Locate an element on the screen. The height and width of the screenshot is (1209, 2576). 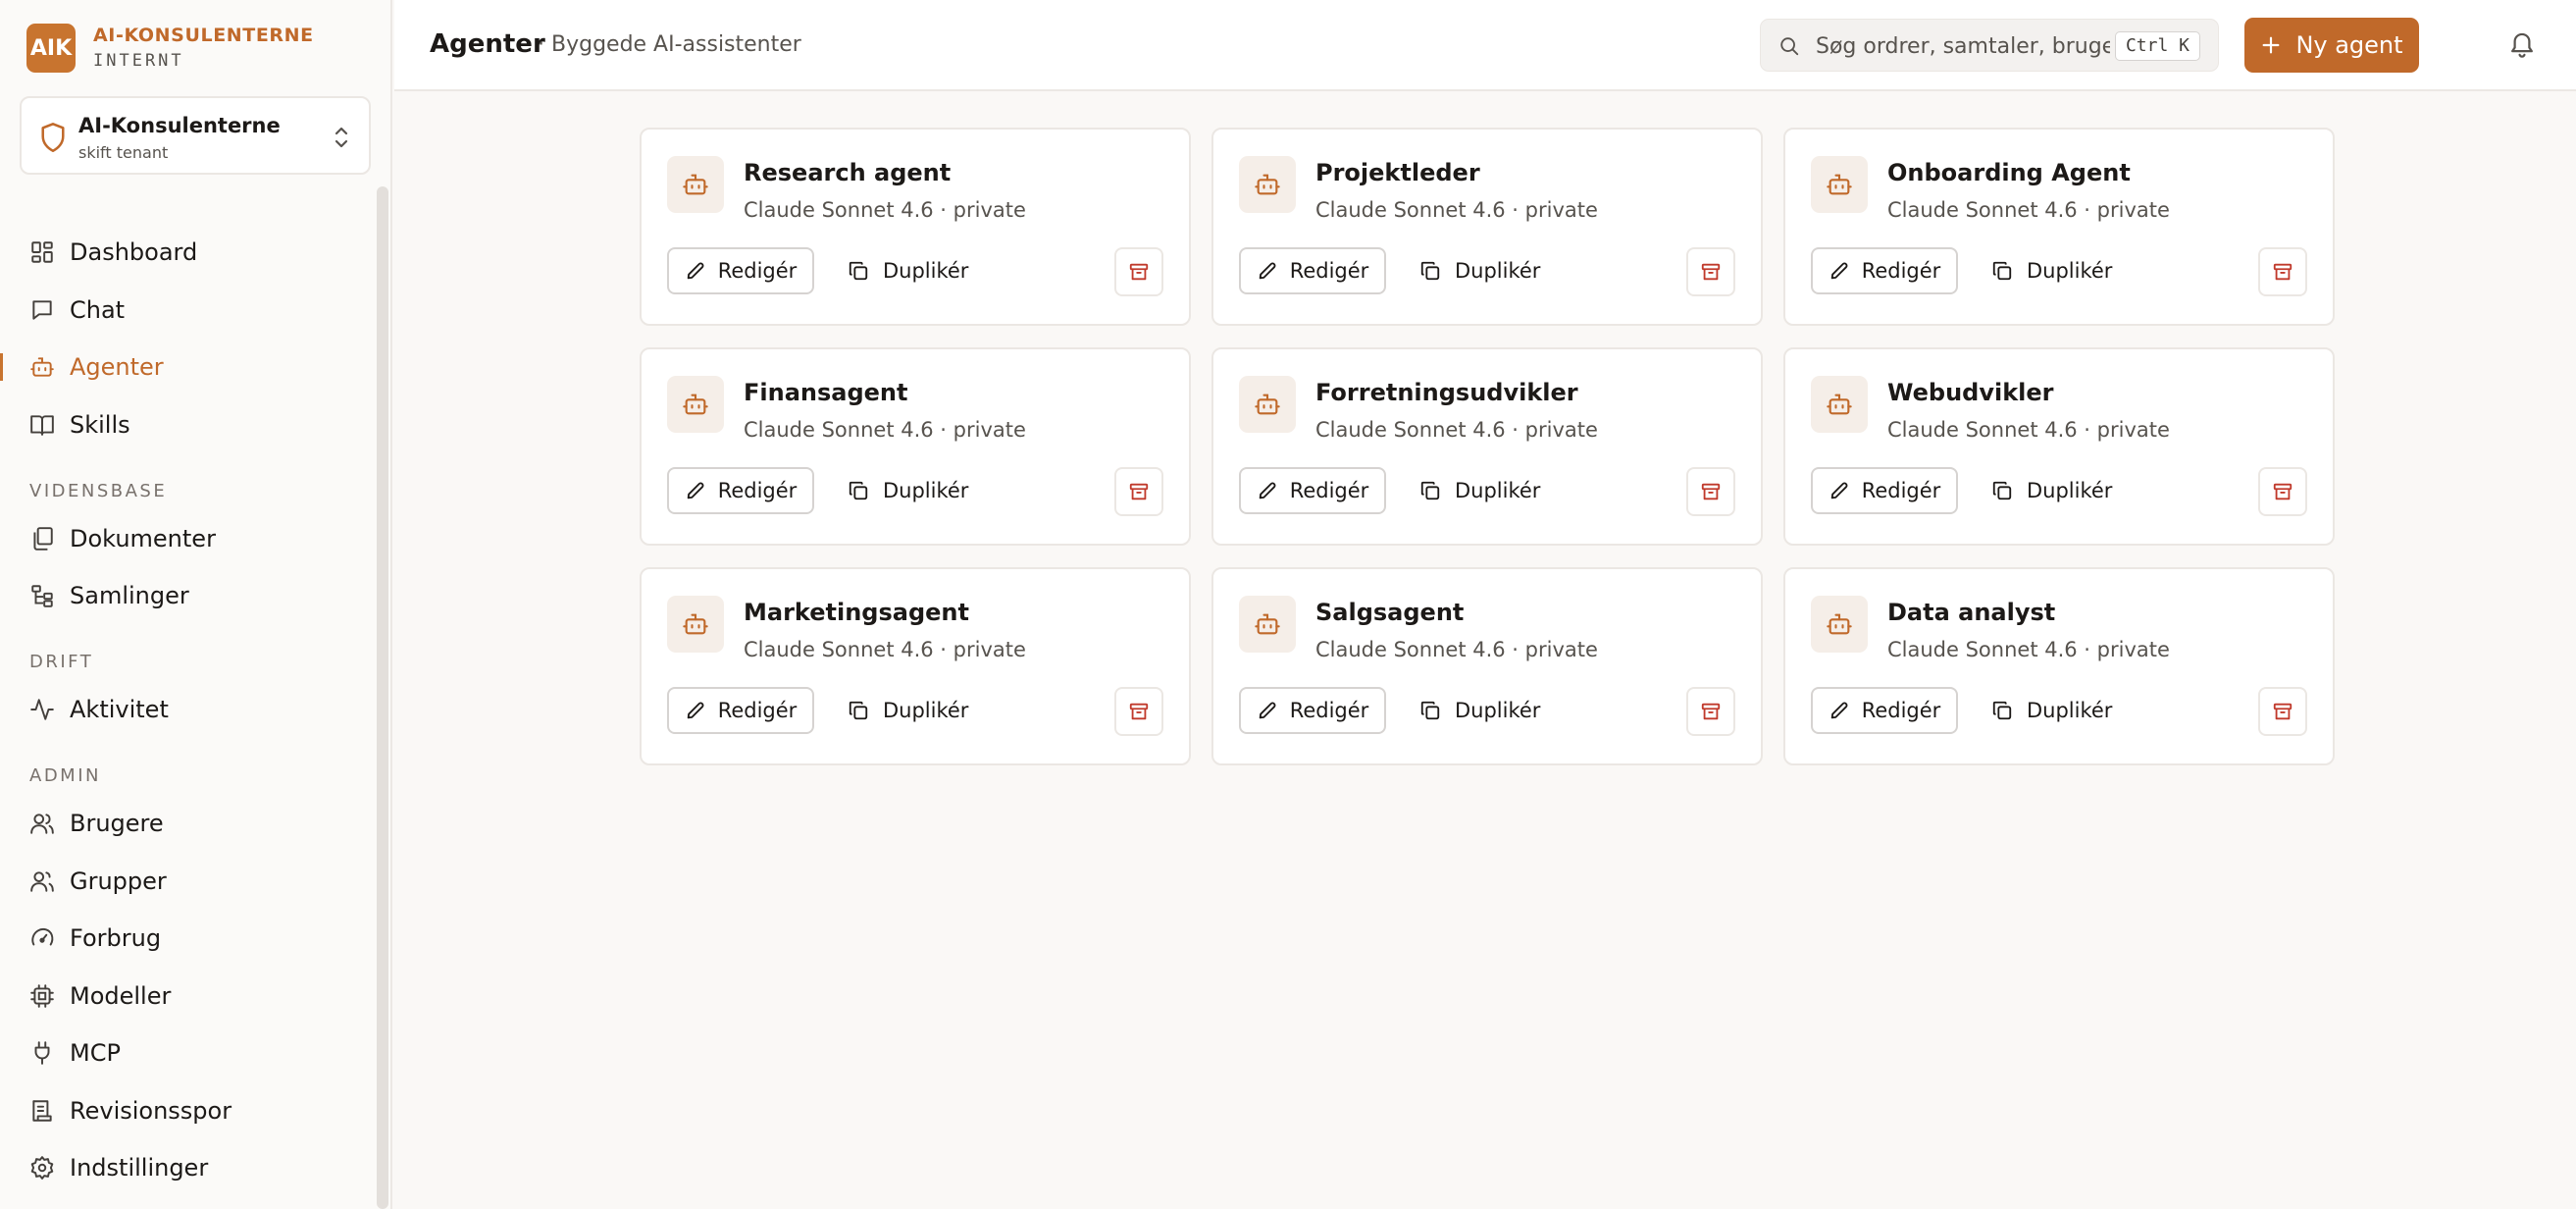
sidebar-scrollbar is located at coordinates (382, 697).